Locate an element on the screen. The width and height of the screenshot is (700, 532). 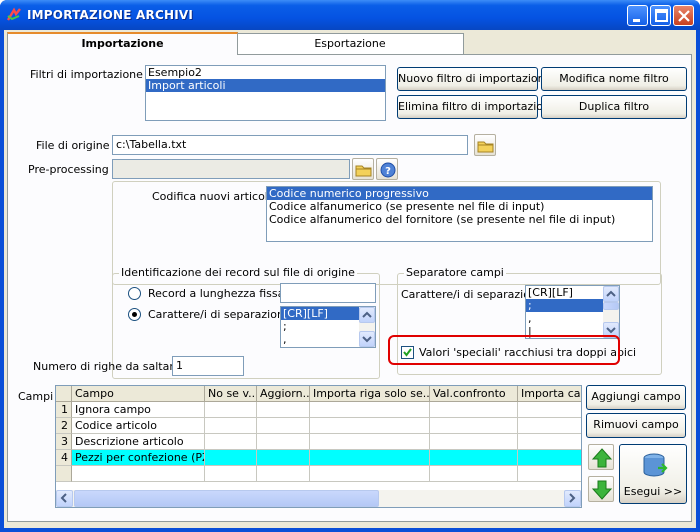
row-number: 1 is located at coordinates (64, 410).